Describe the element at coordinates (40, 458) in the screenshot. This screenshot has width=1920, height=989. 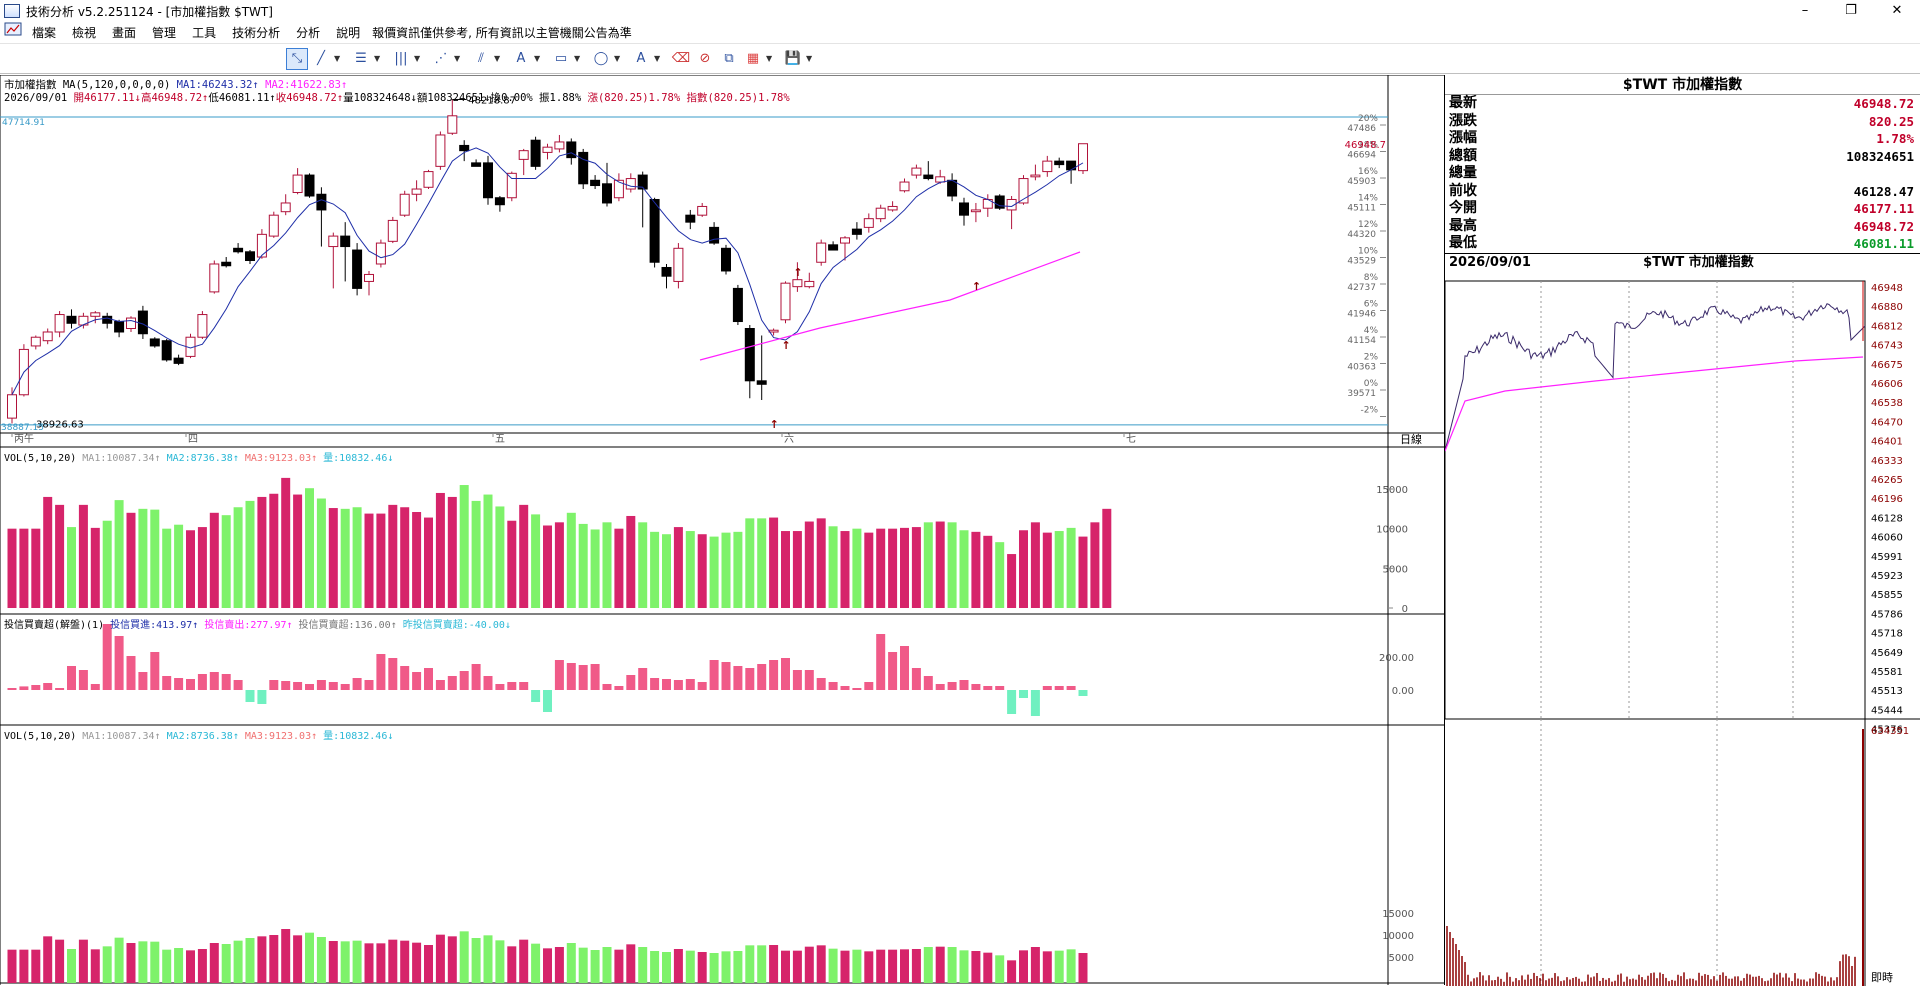
I see `vol-label: VOL(5,10,20)` at that location.